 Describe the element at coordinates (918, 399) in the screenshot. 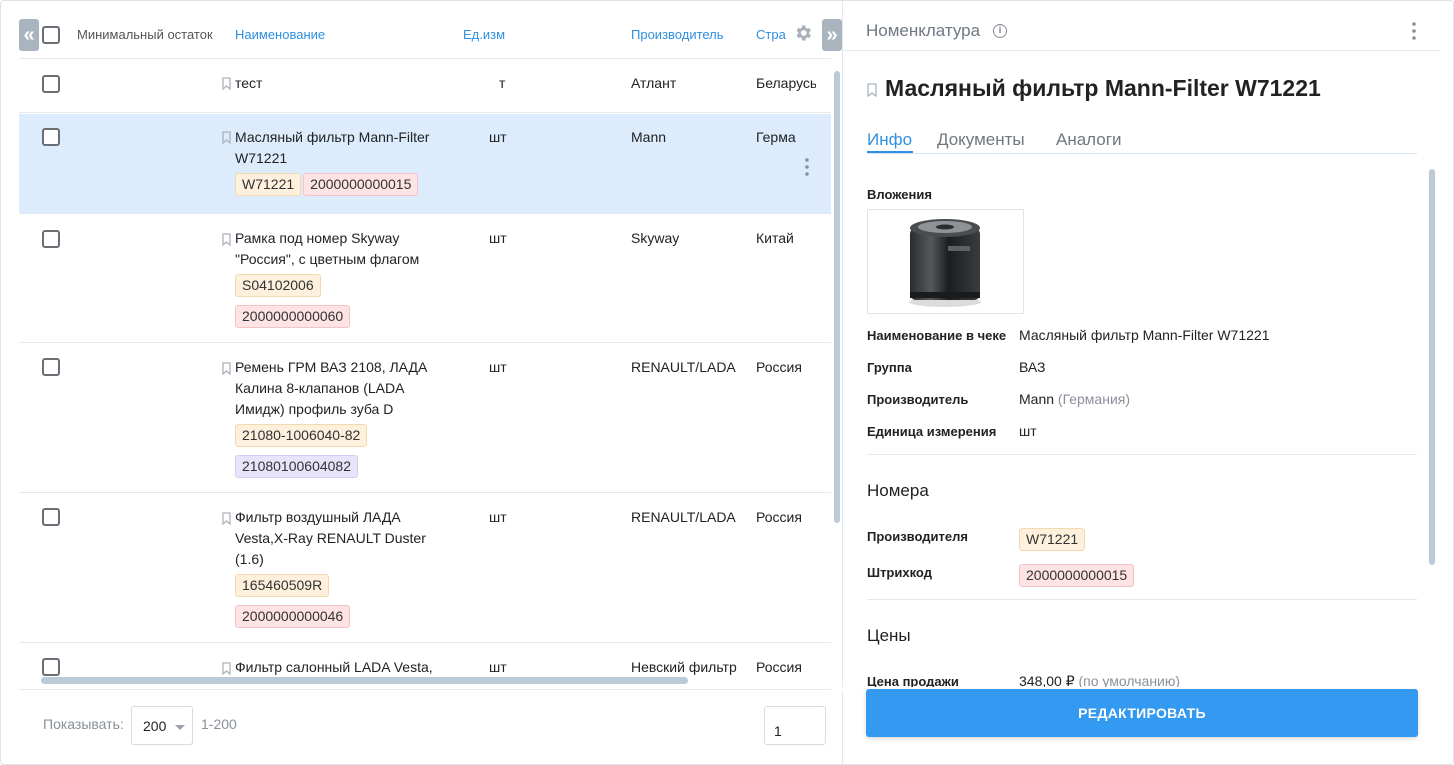

I see `field-label: Производитель` at that location.